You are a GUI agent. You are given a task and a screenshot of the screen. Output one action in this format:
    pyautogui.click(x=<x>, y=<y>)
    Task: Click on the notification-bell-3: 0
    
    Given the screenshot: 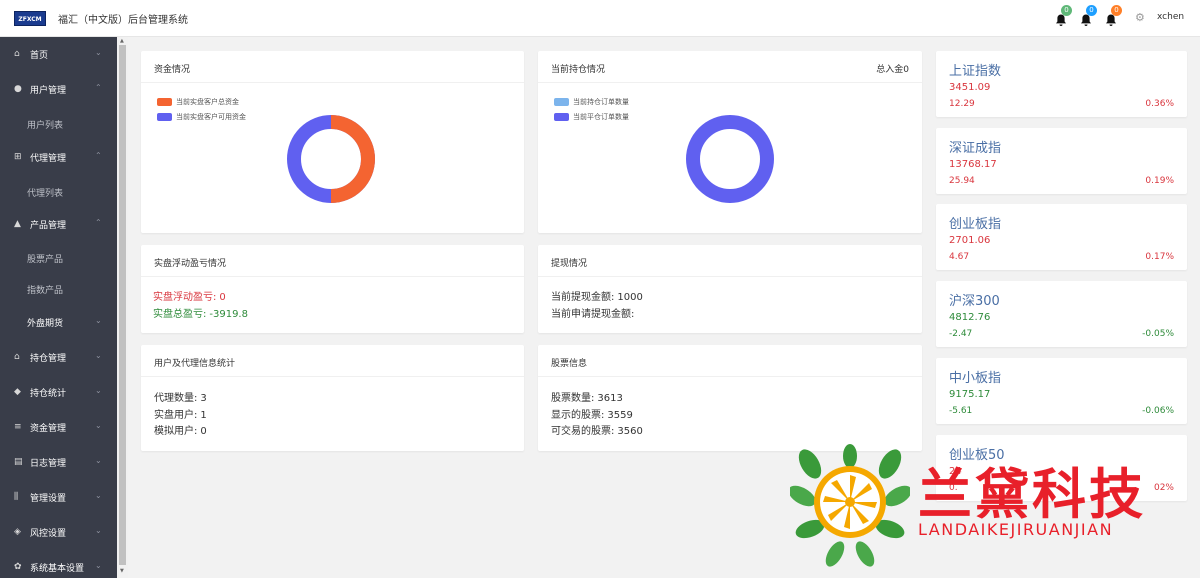 What is the action you would take?
    pyautogui.click(x=1113, y=15)
    